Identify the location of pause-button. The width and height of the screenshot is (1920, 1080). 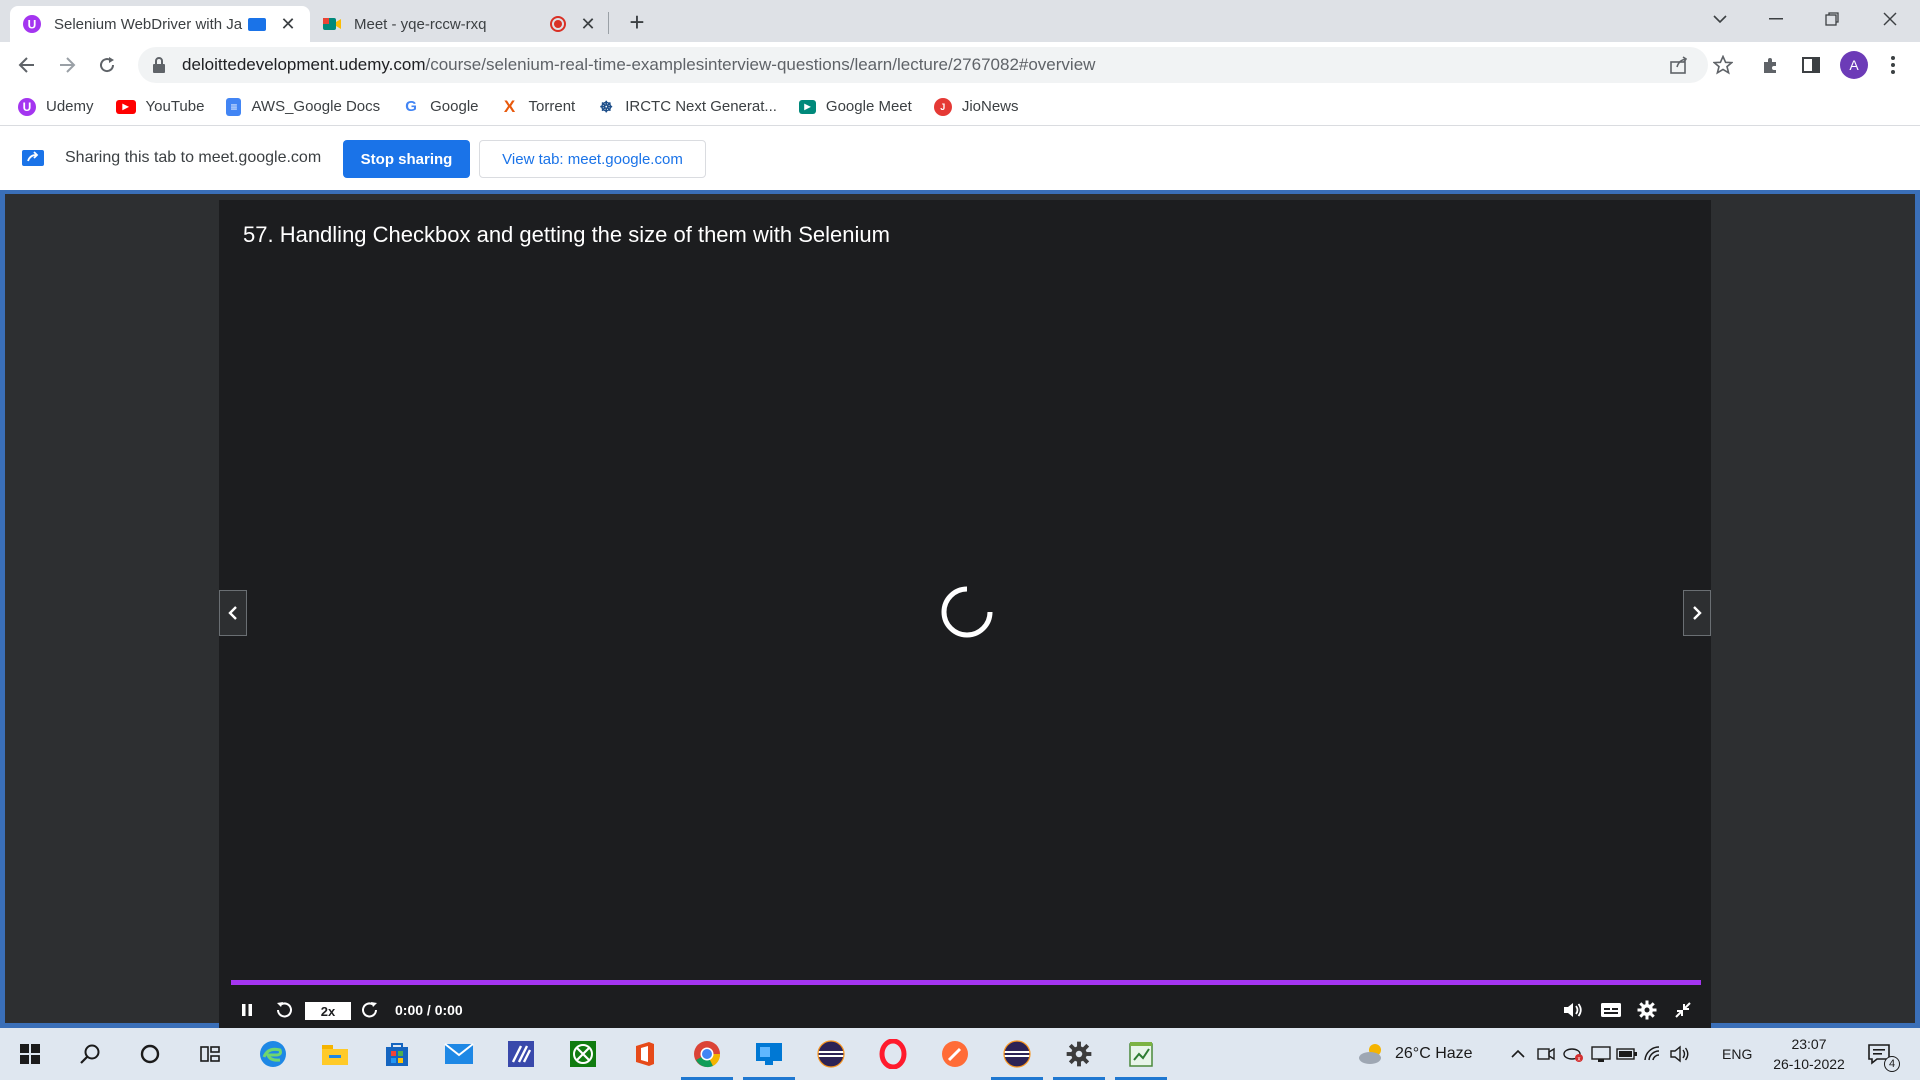
(247, 1010).